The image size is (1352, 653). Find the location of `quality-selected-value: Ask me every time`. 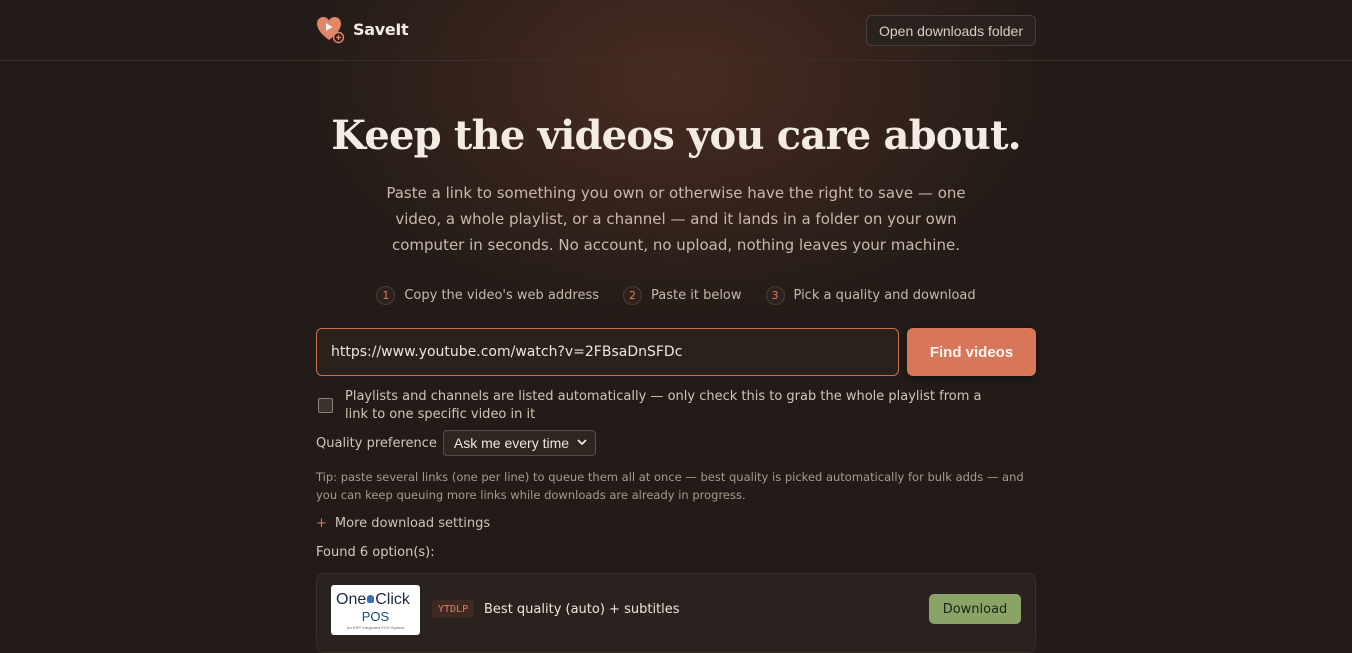

quality-selected-value: Ask me every time is located at coordinates (511, 443).